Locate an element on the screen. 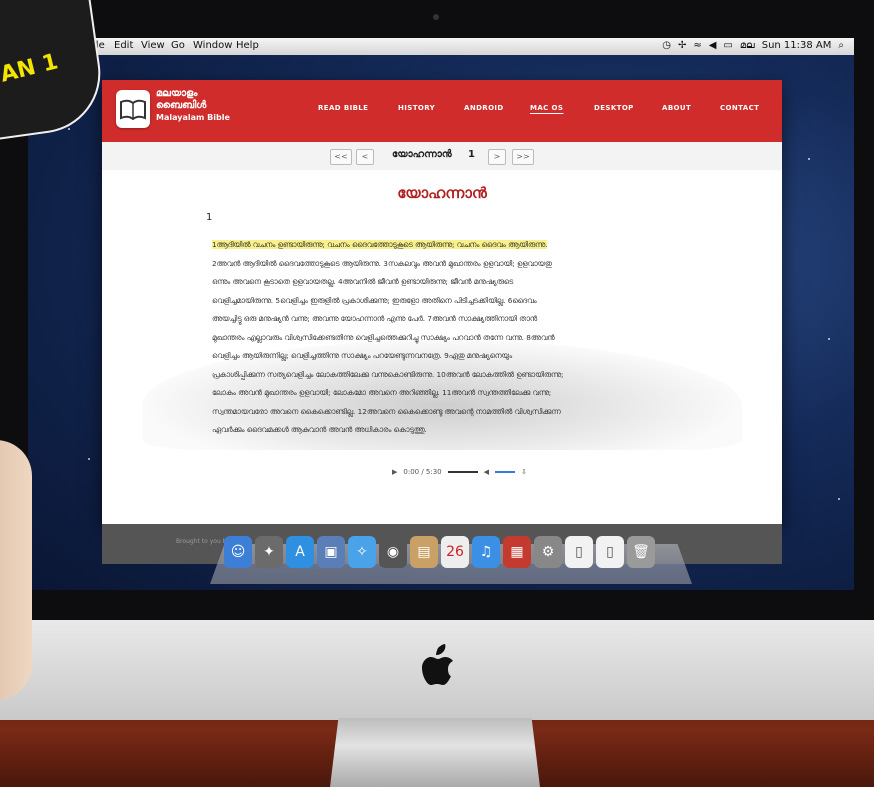 The image size is (874, 787). menu-go: Go is located at coordinates (178, 45).